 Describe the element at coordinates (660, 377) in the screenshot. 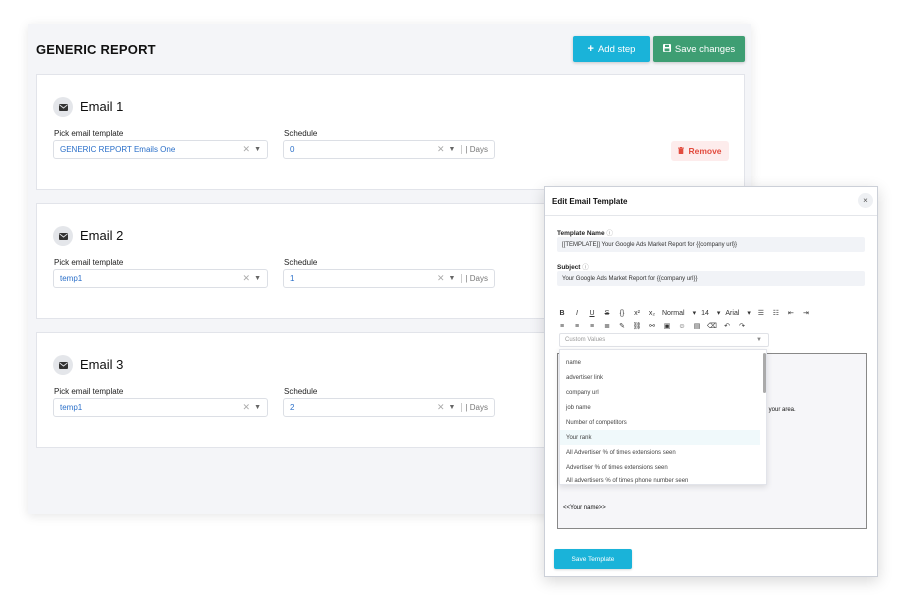

I see `dropdown-option: advertiser link` at that location.